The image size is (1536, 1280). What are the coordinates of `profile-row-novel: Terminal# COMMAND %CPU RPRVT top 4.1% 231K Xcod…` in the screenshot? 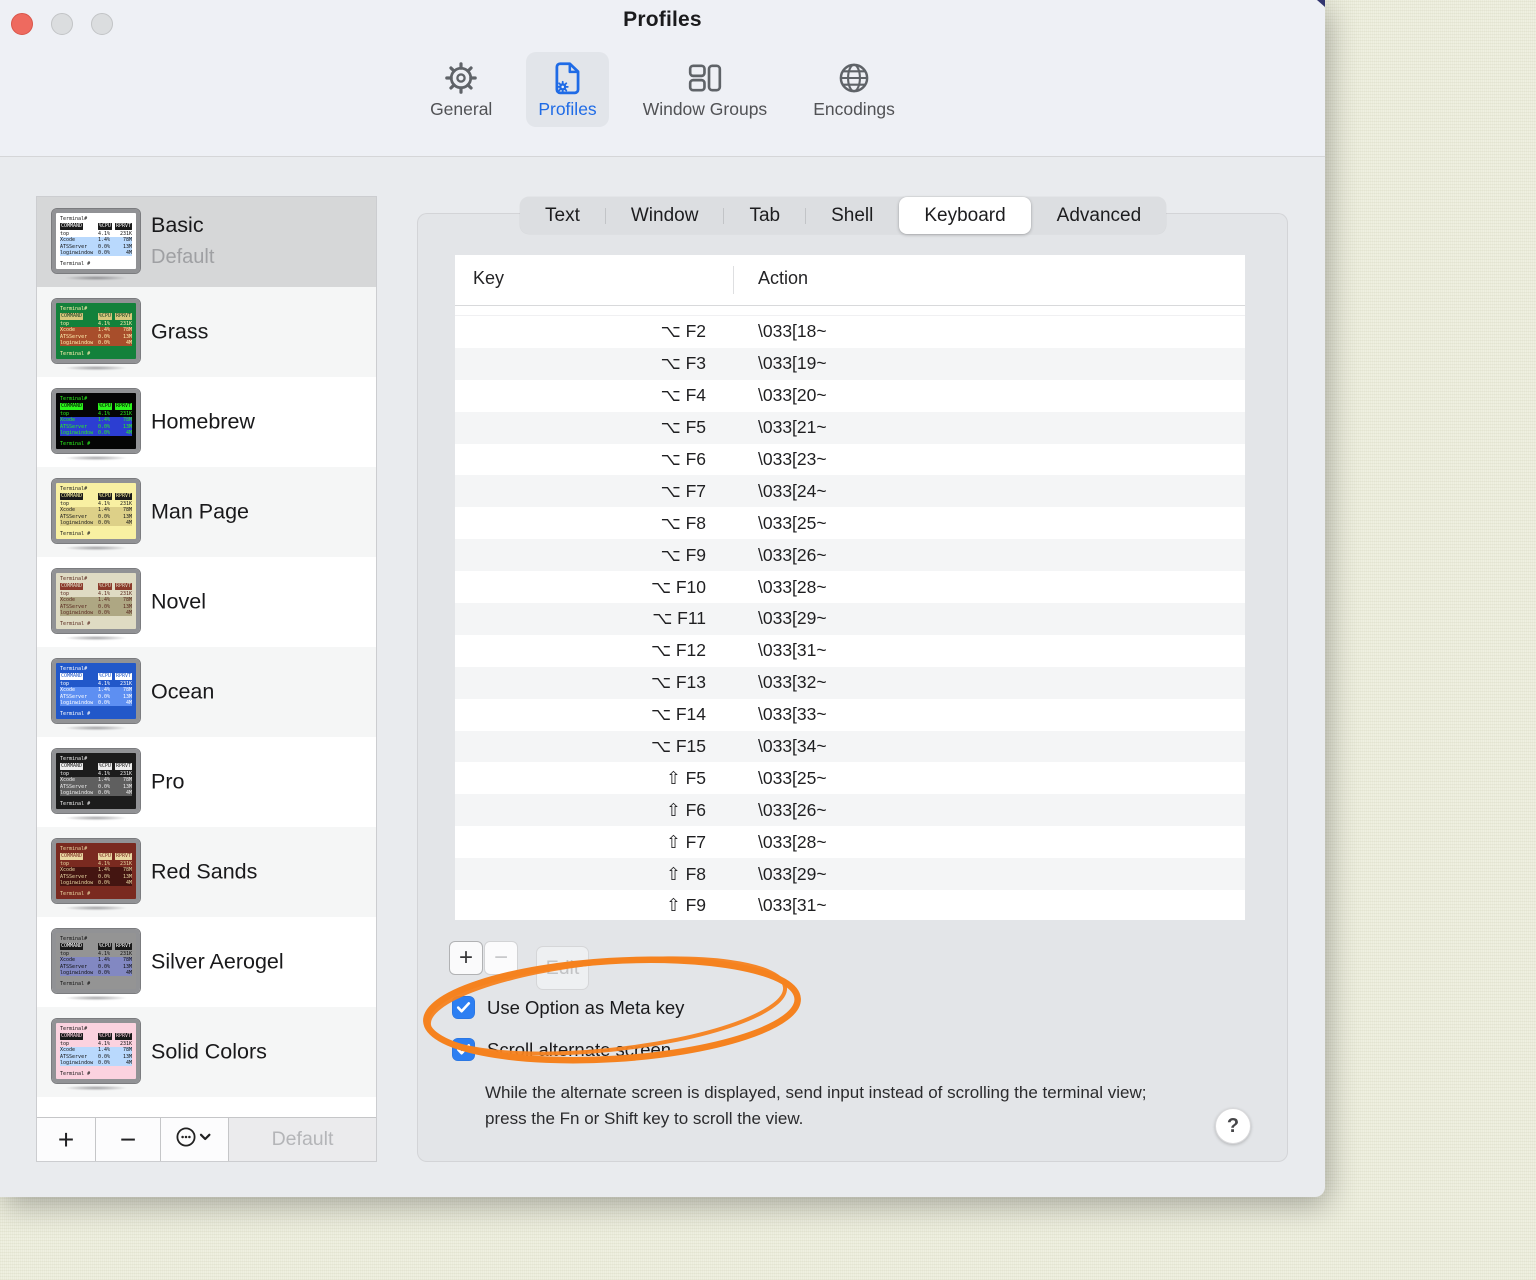 It's located at (206, 602).